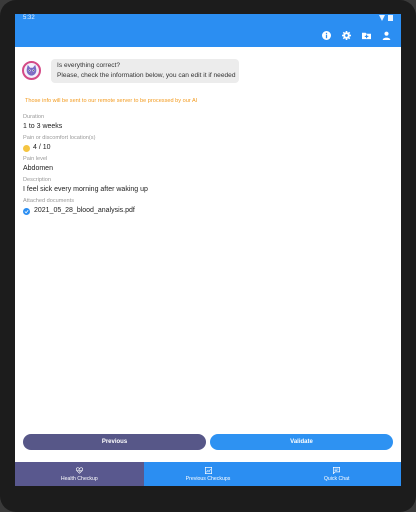 This screenshot has width=416, height=512. Describe the element at coordinates (35, 159) in the screenshot. I see `pain-level-label: Pain level` at that location.